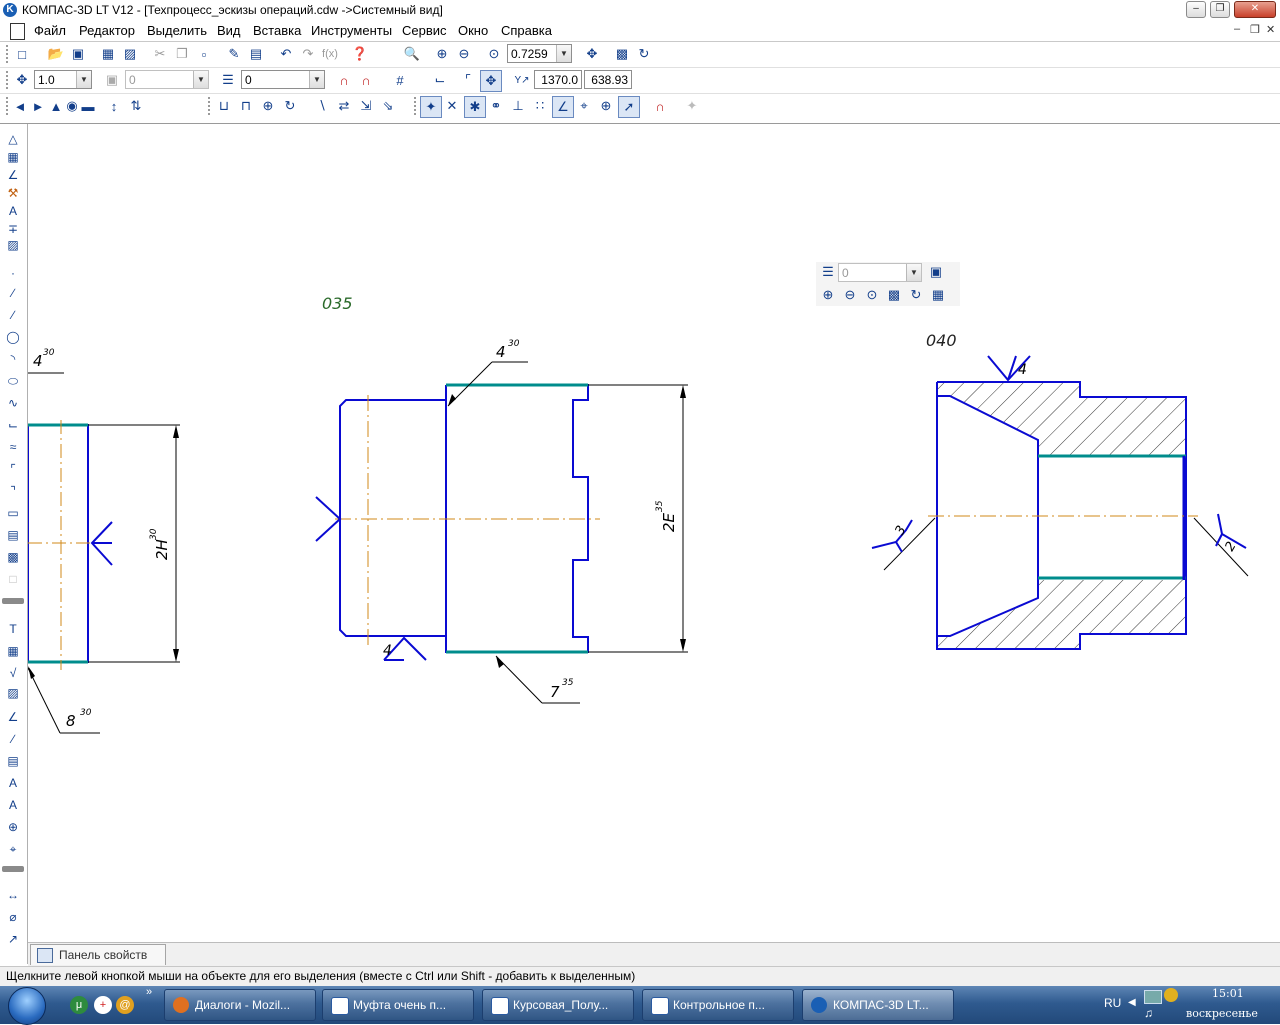 The height and width of the screenshot is (1025, 1280). I want to click on mdi-minimize-icon: –, so click(1237, 29).